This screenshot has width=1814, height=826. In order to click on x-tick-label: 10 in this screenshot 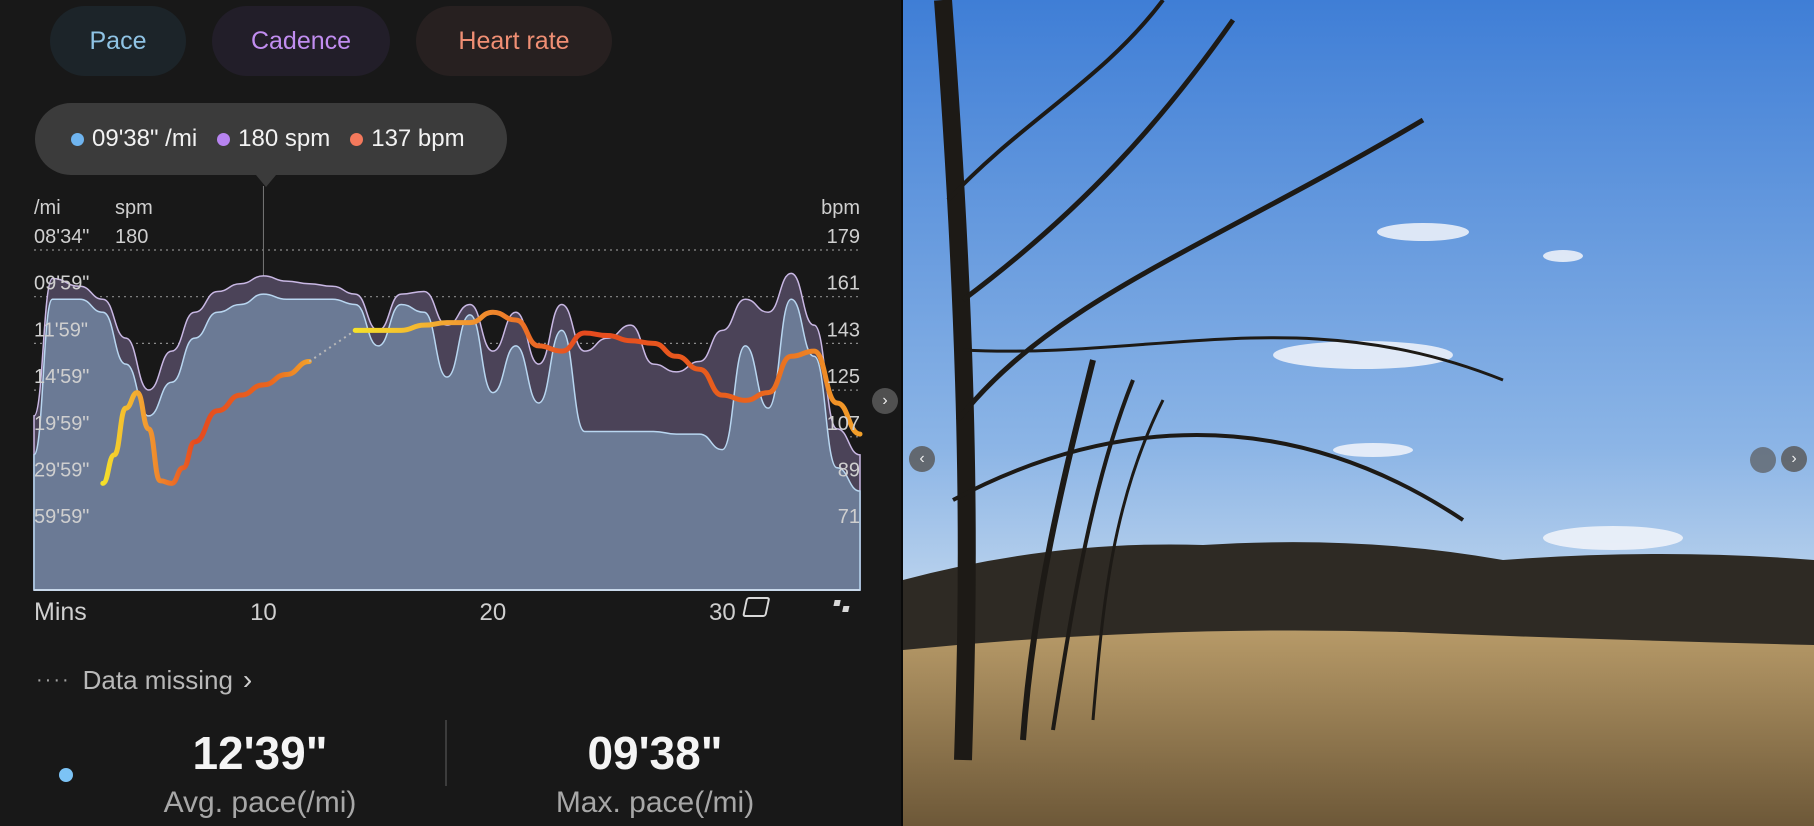, I will do `click(263, 612)`.